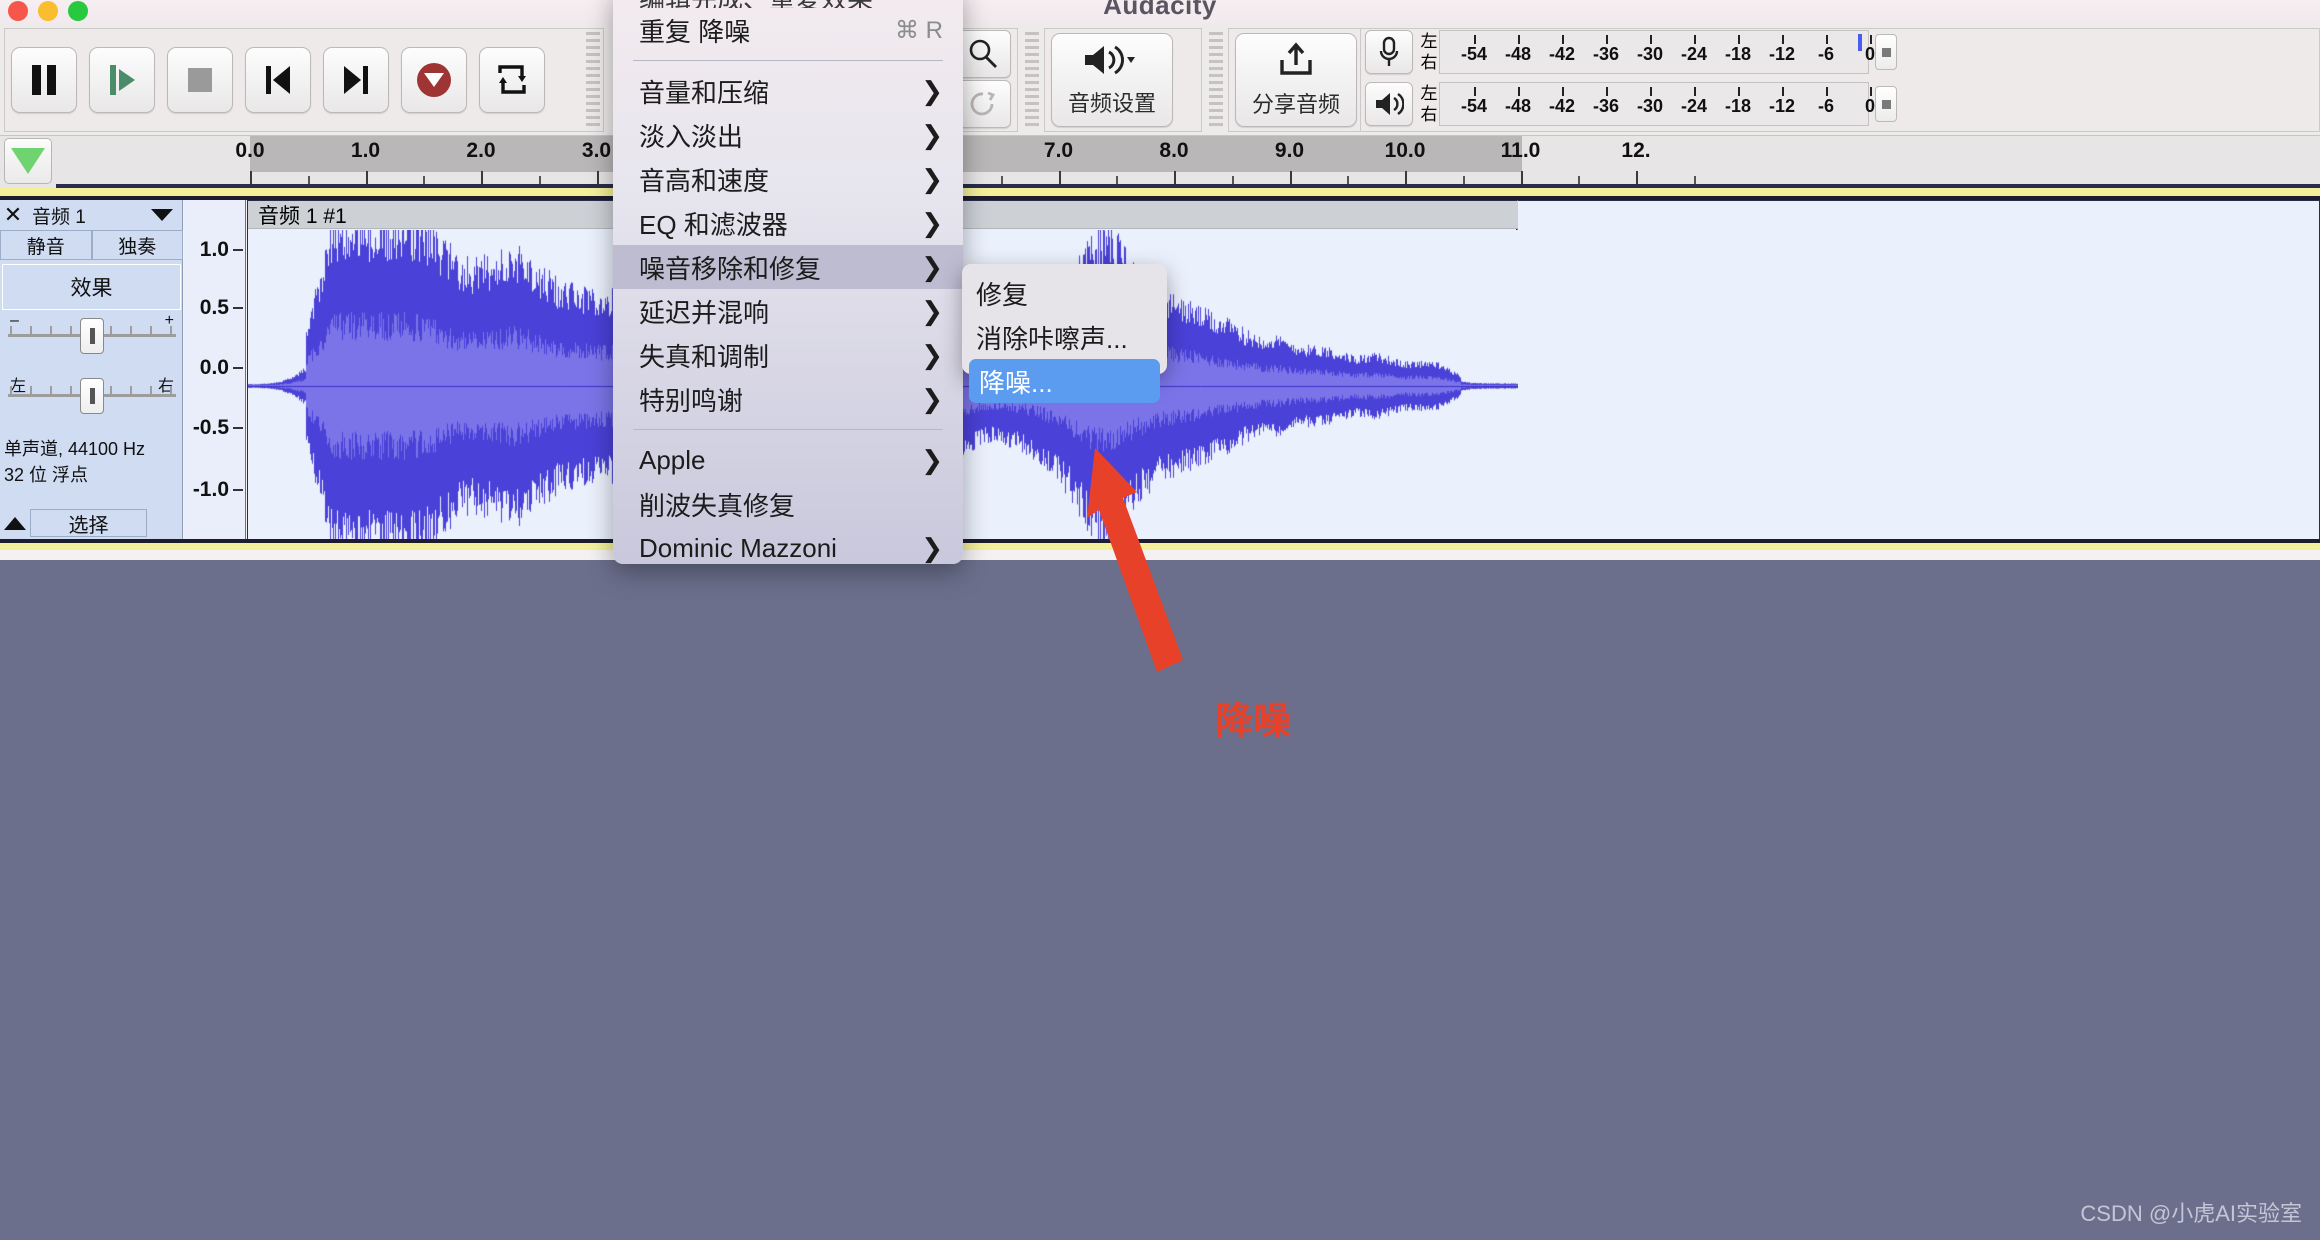  I want to click on amplitude-label: -1.0, so click(210, 489).